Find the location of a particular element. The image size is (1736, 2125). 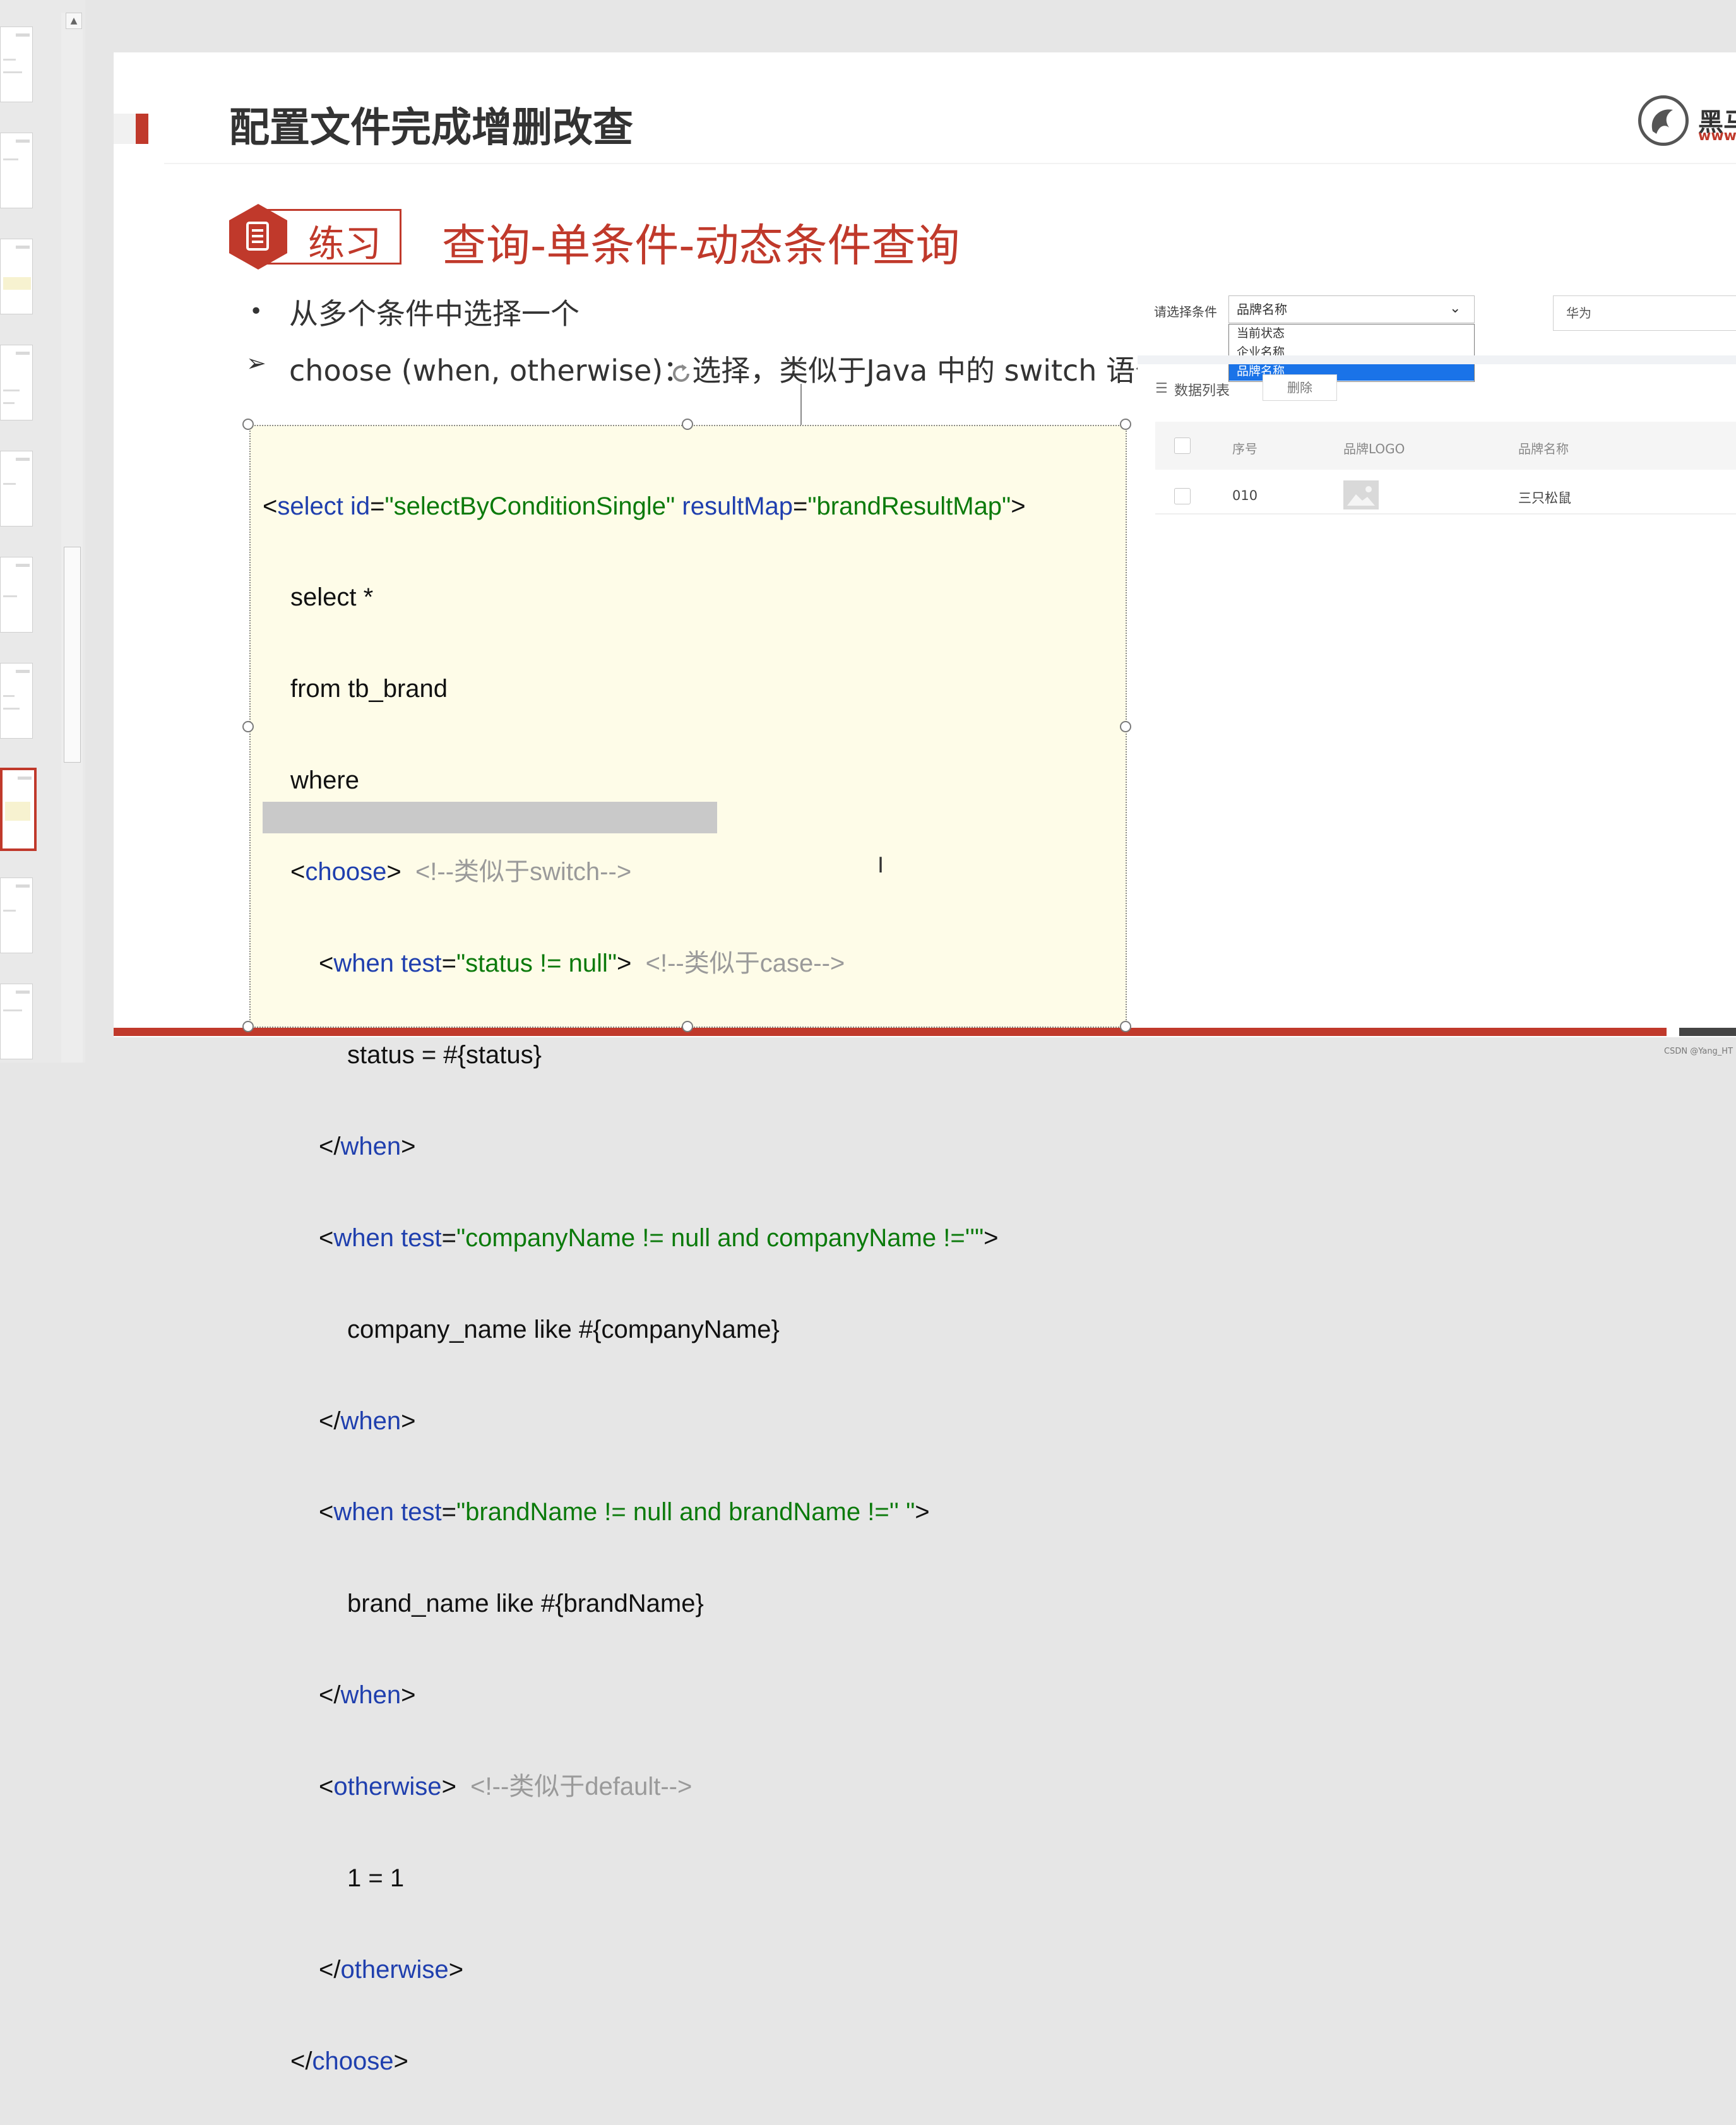

code-line: <choose> <!--类似于switch--> is located at coordinates (461, 872).